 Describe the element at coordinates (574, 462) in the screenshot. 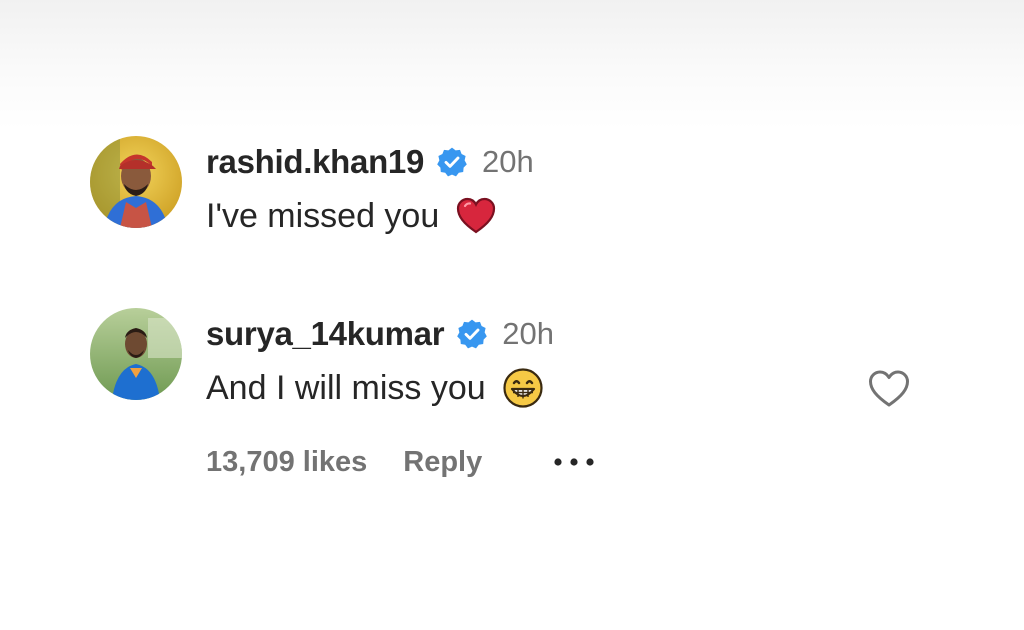

I see `more-options-icon` at that location.